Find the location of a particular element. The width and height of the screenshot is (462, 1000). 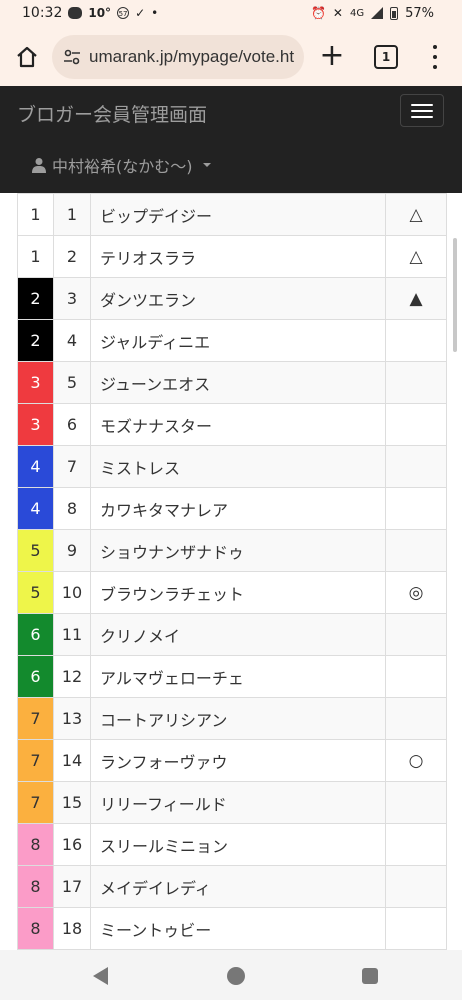

horse-number: 4 is located at coordinates (72, 340).